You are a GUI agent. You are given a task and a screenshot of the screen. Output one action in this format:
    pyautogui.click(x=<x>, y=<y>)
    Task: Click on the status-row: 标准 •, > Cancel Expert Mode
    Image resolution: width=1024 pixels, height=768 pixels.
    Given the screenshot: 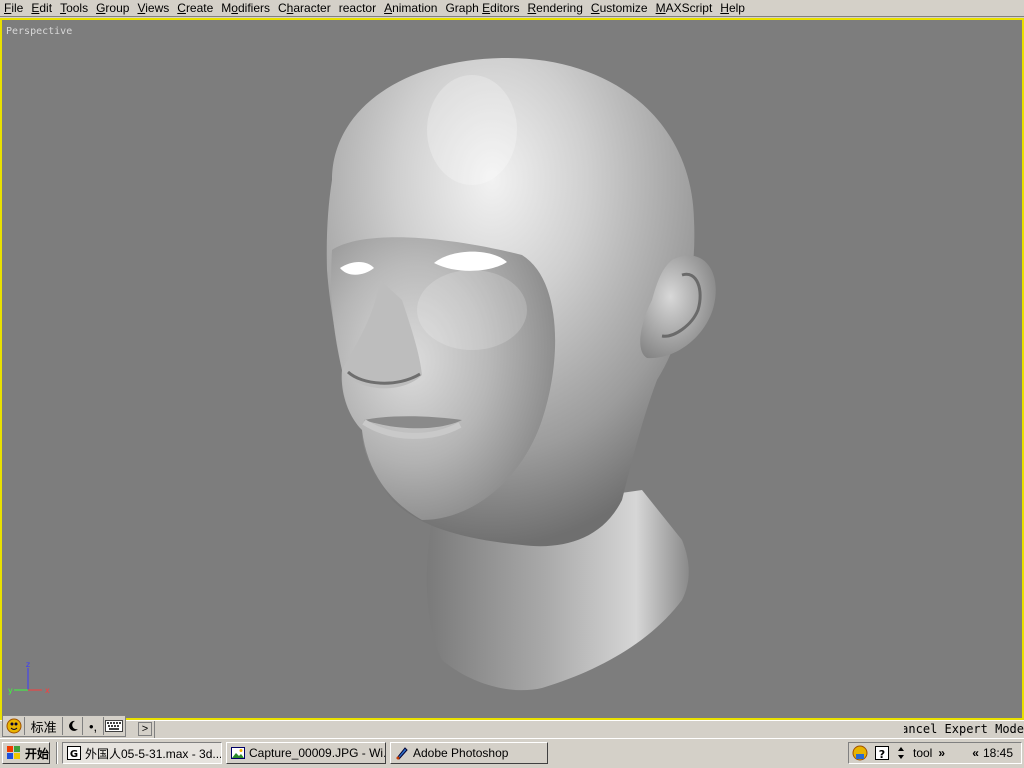 What is the action you would take?
    pyautogui.click(x=512, y=726)
    